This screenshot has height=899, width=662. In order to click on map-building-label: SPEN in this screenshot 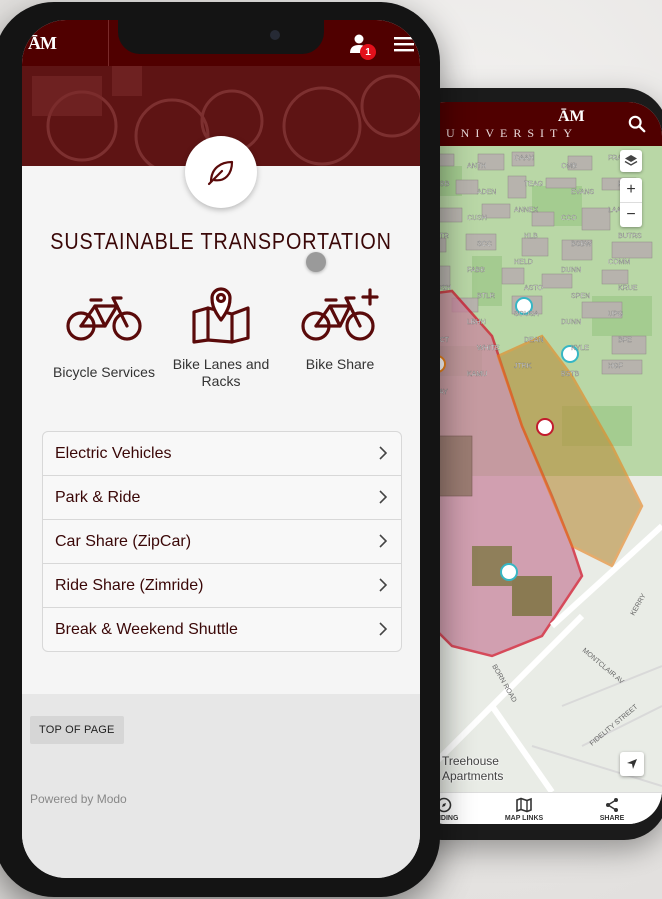, I will do `click(580, 296)`.